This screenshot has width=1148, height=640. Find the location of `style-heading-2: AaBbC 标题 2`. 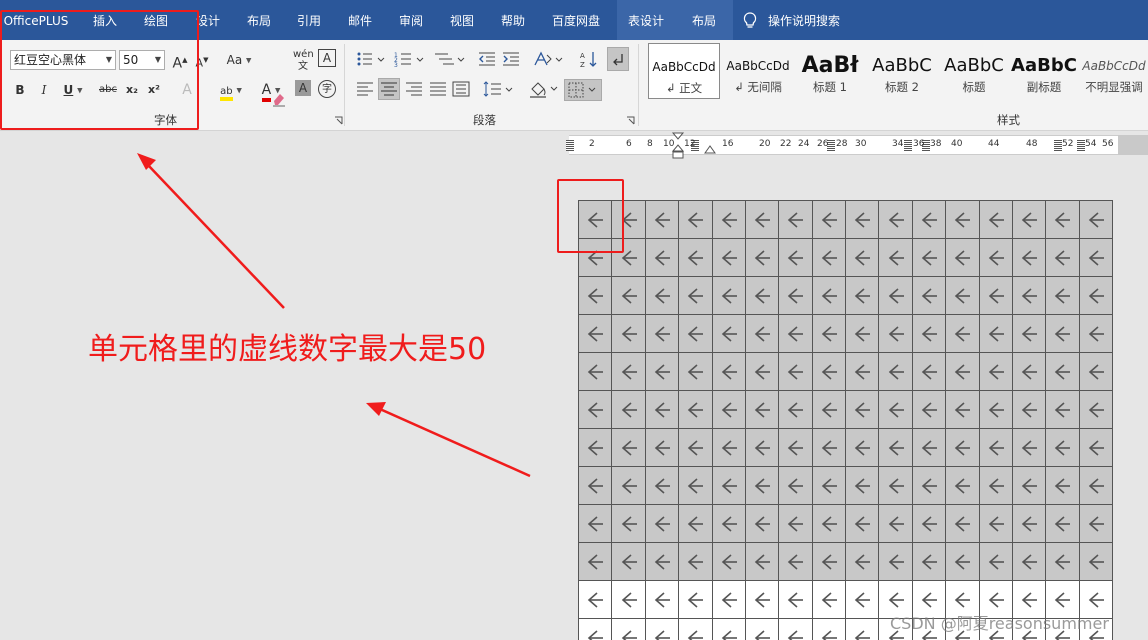

style-heading-2: AaBbC 标题 2 is located at coordinates (902, 71).